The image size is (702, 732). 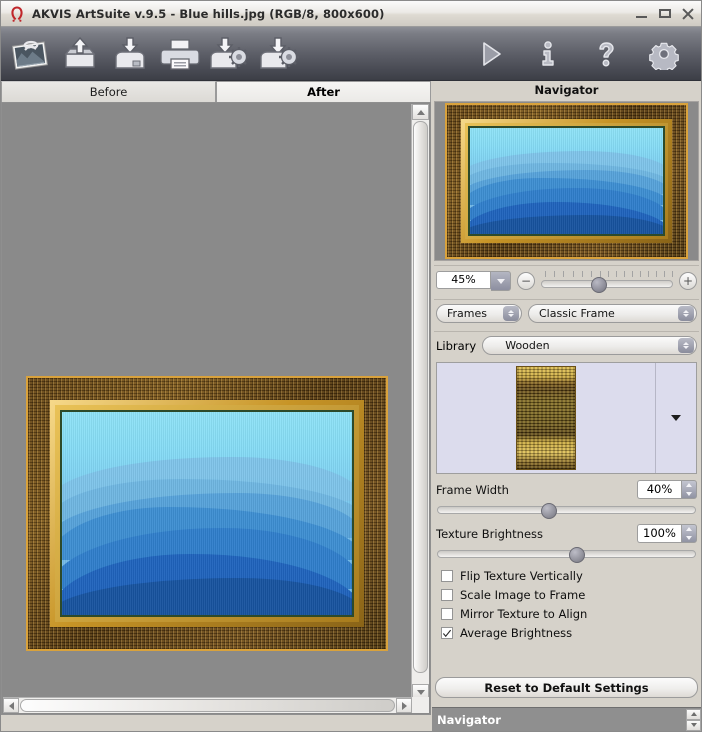 What do you see at coordinates (577, 555) in the screenshot?
I see `texture-brightness-slider-thumb` at bounding box center [577, 555].